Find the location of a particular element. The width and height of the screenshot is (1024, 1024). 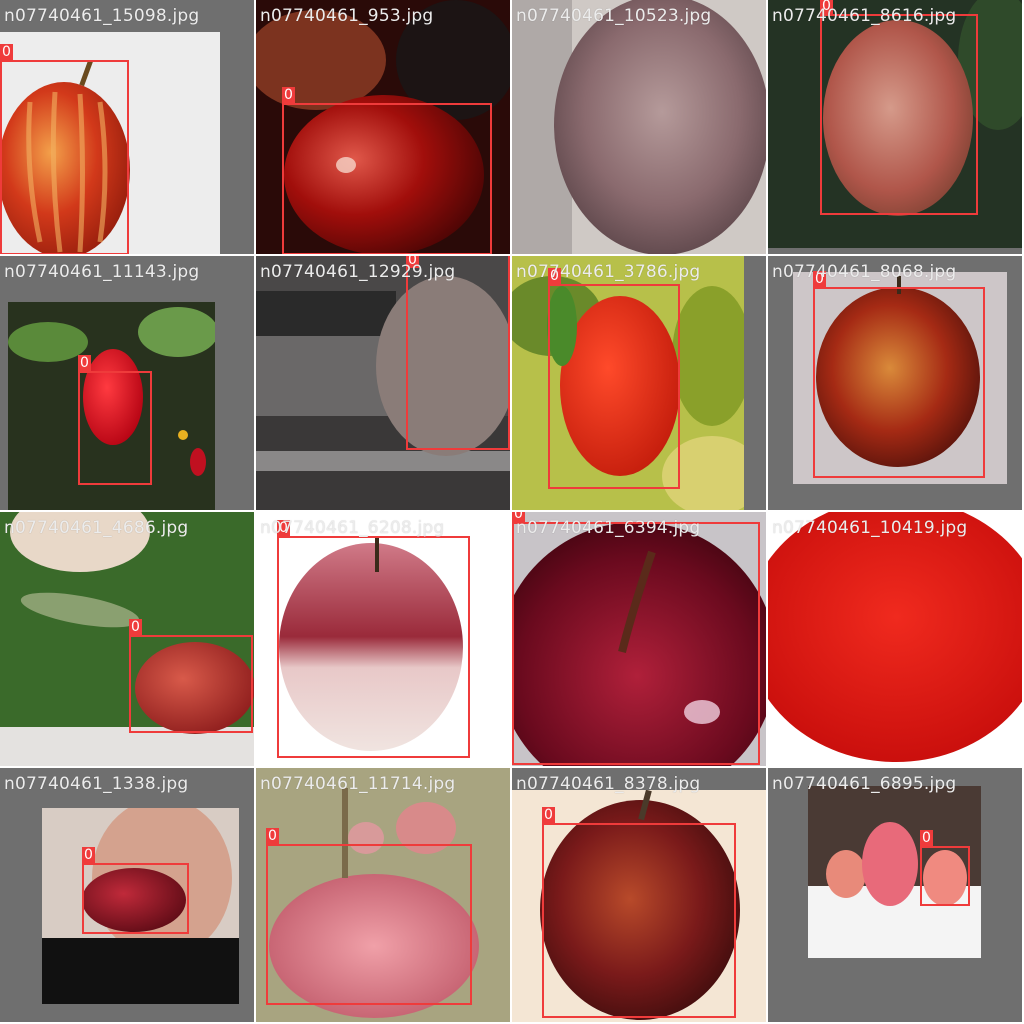

filename-label: n07740461_11143.jpg is located at coordinates (102, 272).